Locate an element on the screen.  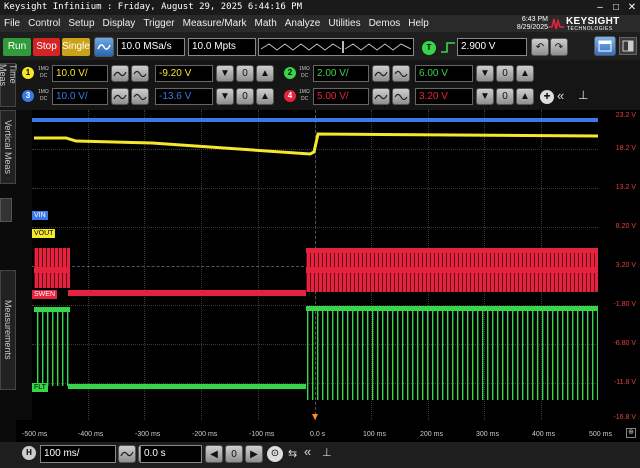
channel-1-scale-field: 10.0 V/ is located at coordinates (80, 73).